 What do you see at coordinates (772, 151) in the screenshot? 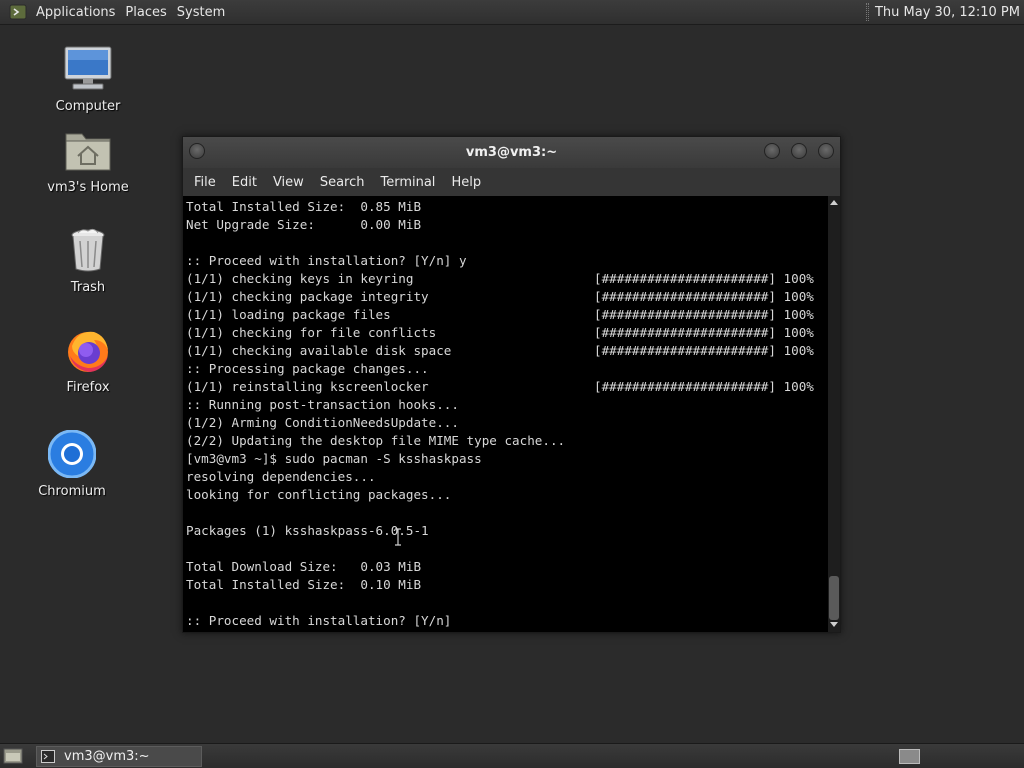
I see `minimize-button` at bounding box center [772, 151].